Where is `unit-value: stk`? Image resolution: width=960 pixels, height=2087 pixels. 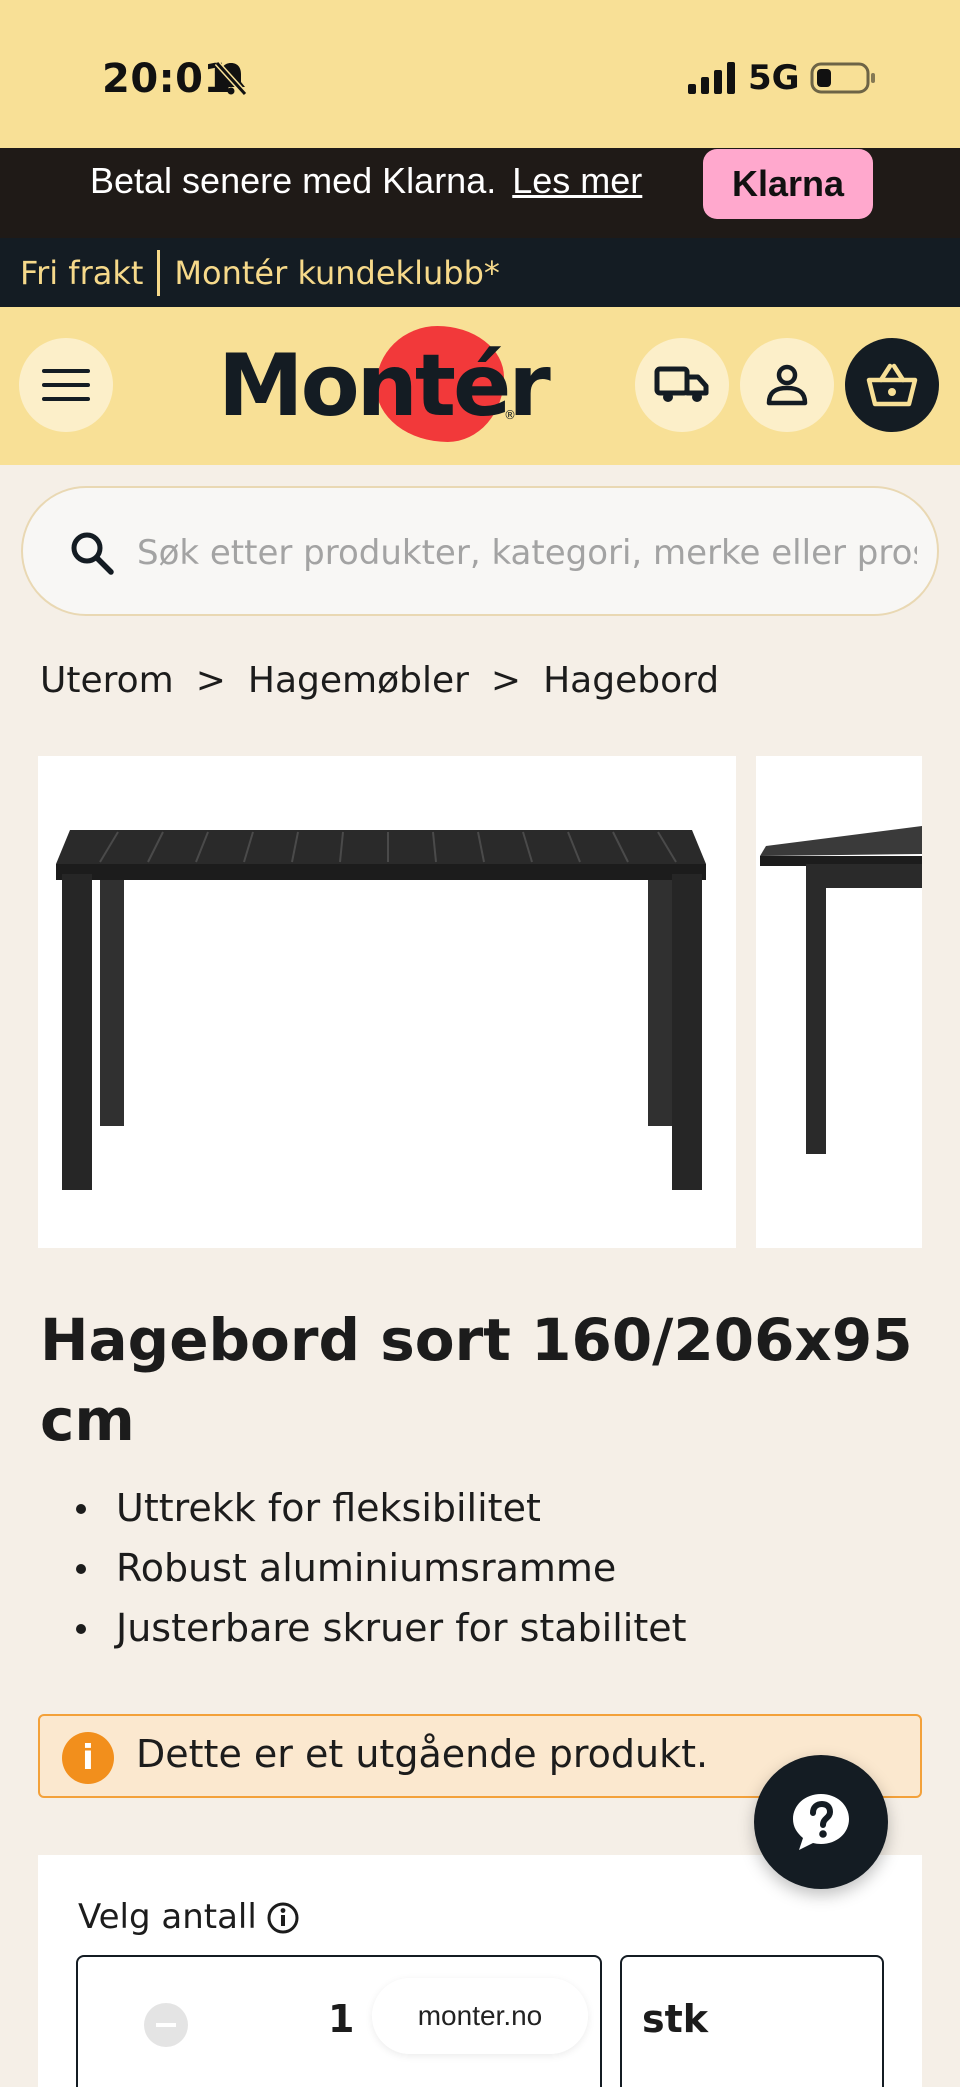
unit-value: stk is located at coordinates (675, 2019).